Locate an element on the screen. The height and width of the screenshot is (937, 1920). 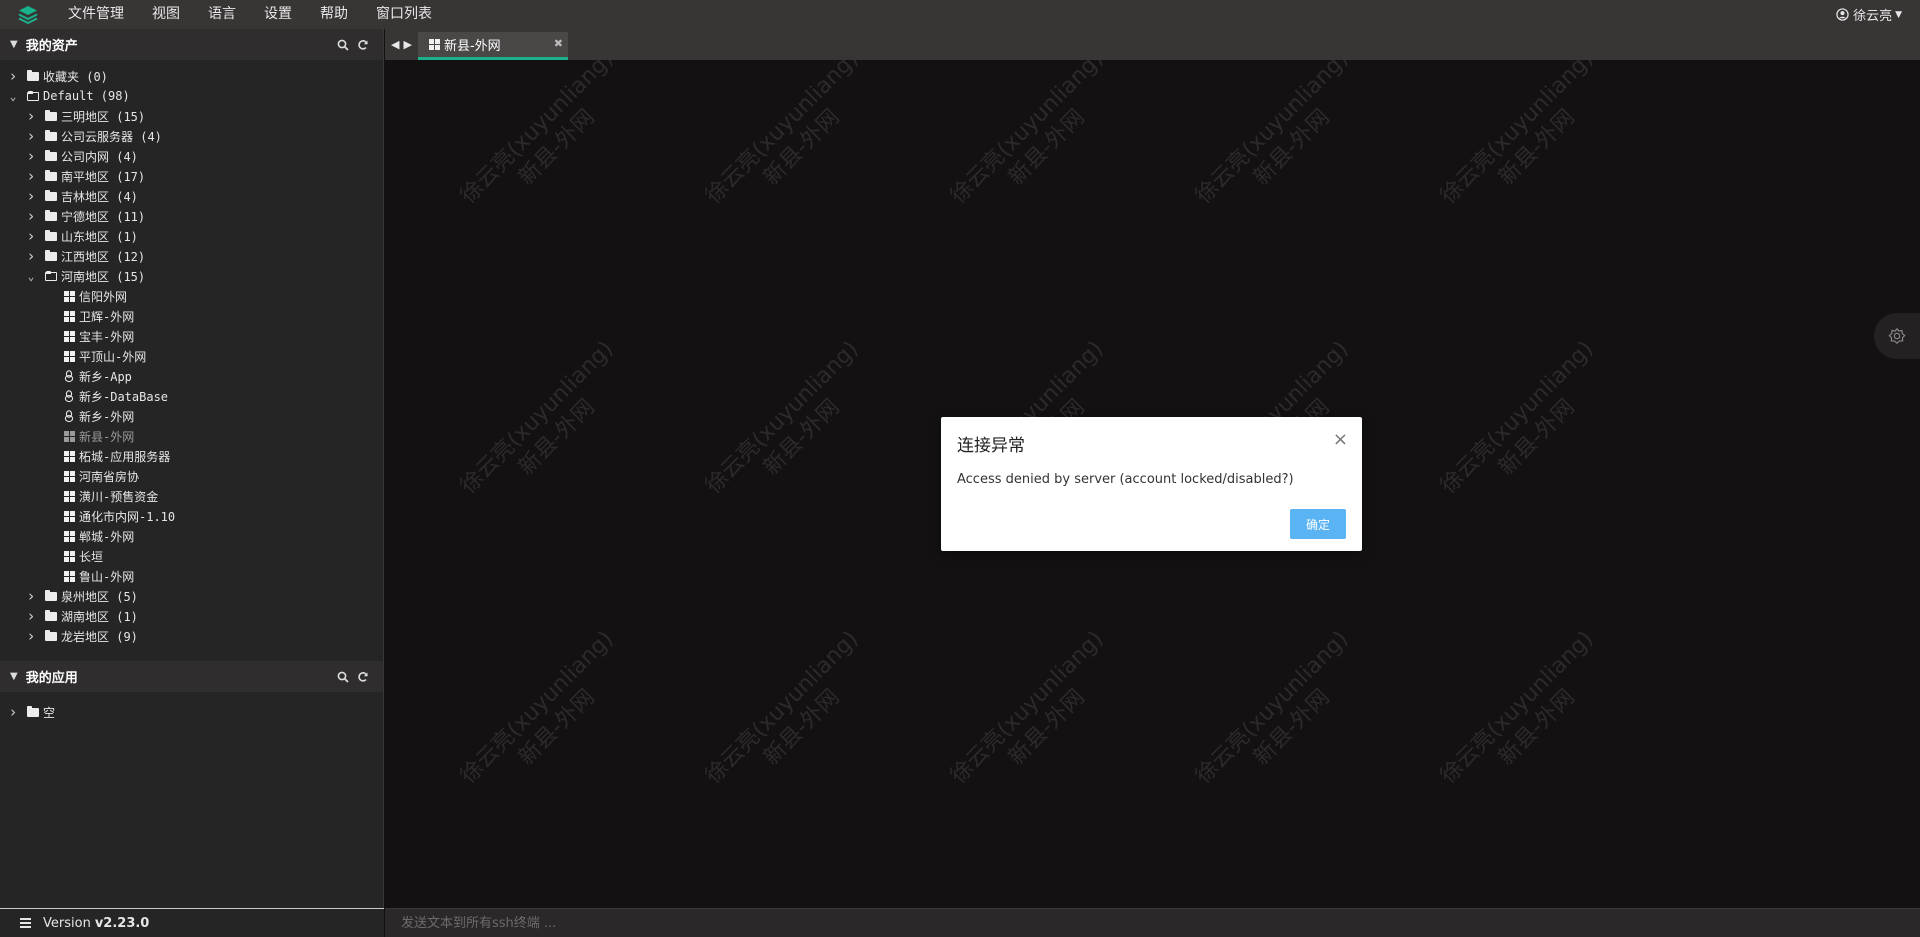
broadcast-input is located at coordinates (1152, 923).